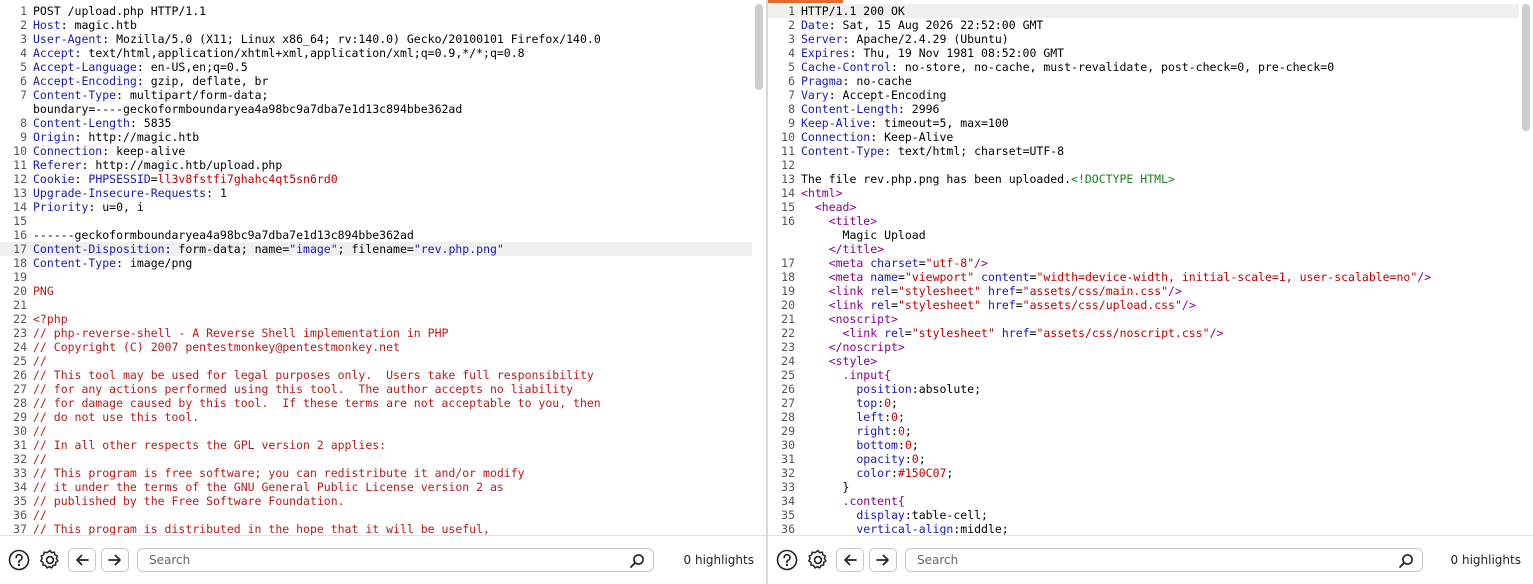 The image size is (1533, 584). I want to click on code-line: 8 Content-Length: 2996, so click(1143, 109).